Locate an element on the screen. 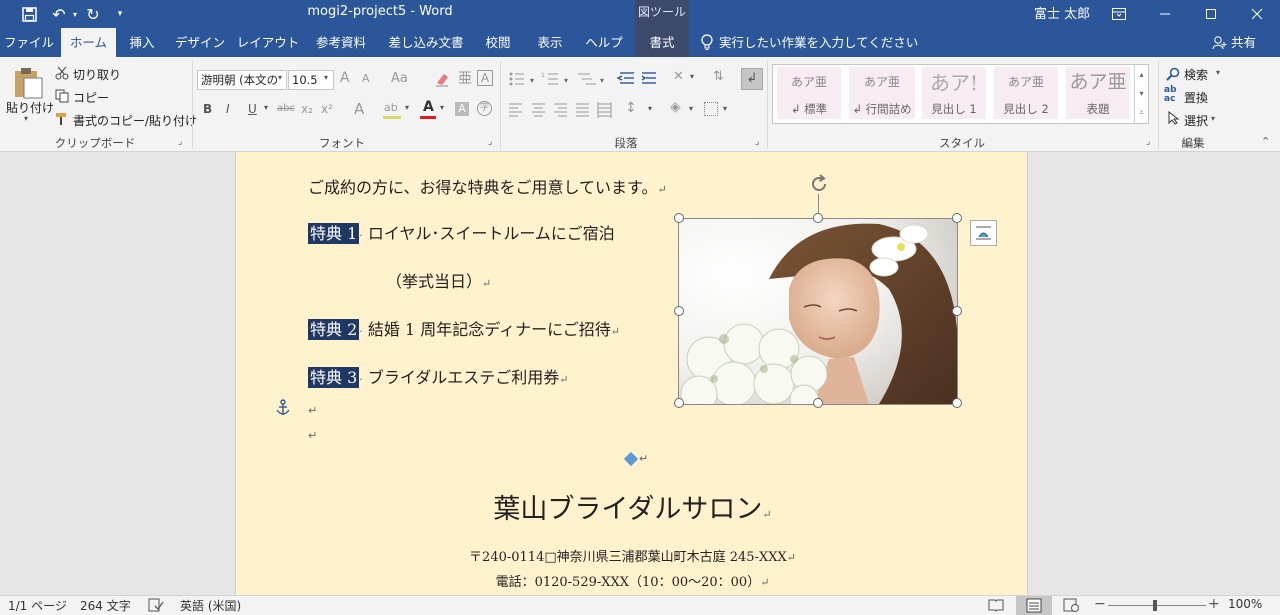 The image size is (1280, 615). read-mode-icon is located at coordinates (996, 605).